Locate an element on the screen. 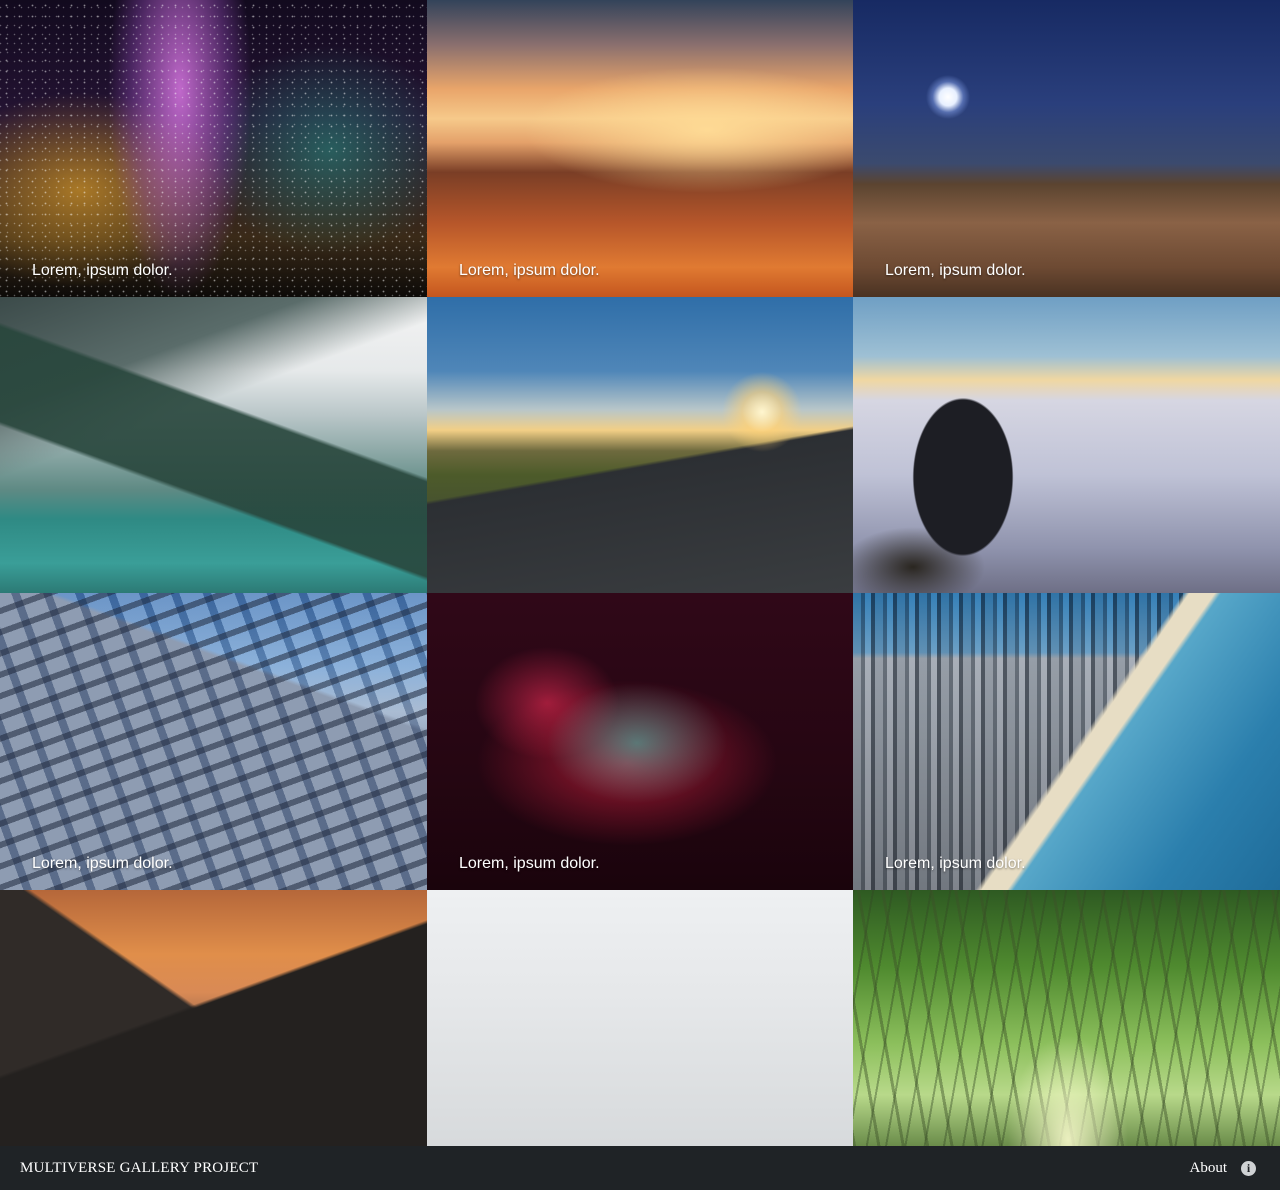 The width and height of the screenshot is (1280, 1190). about-button: About i is located at coordinates (1225, 1168).